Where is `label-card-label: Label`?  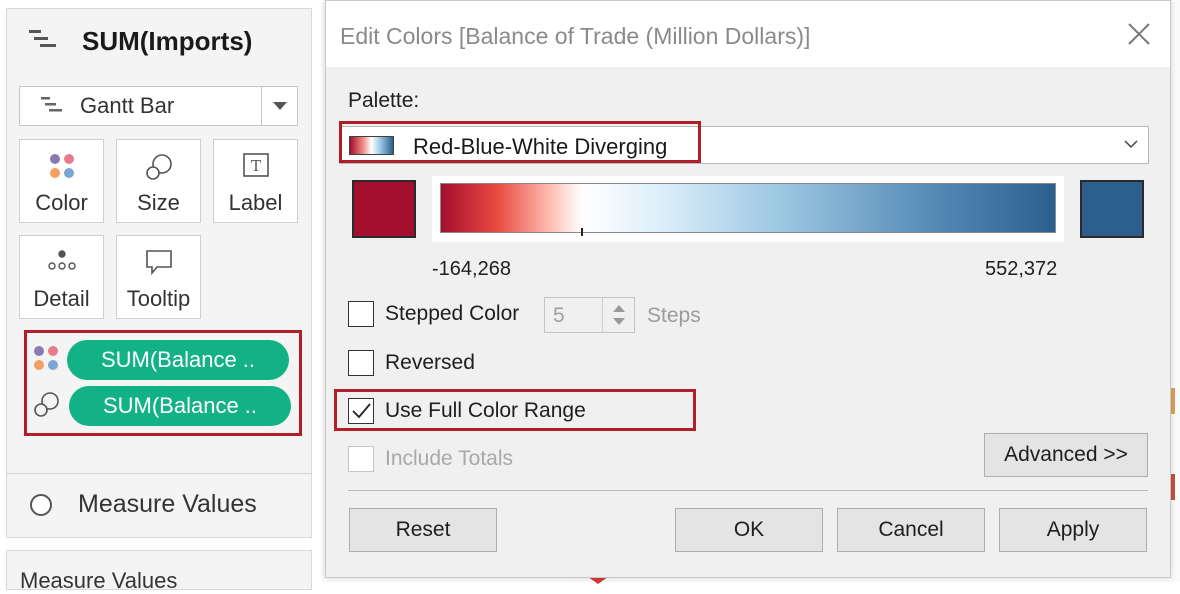
label-card-label: Label is located at coordinates (255, 202).